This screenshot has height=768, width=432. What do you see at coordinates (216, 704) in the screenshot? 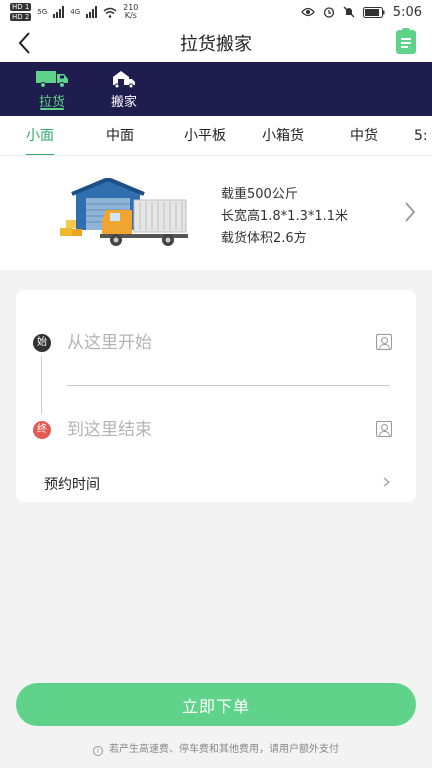
I see `place-order-button: 立即下单` at bounding box center [216, 704].